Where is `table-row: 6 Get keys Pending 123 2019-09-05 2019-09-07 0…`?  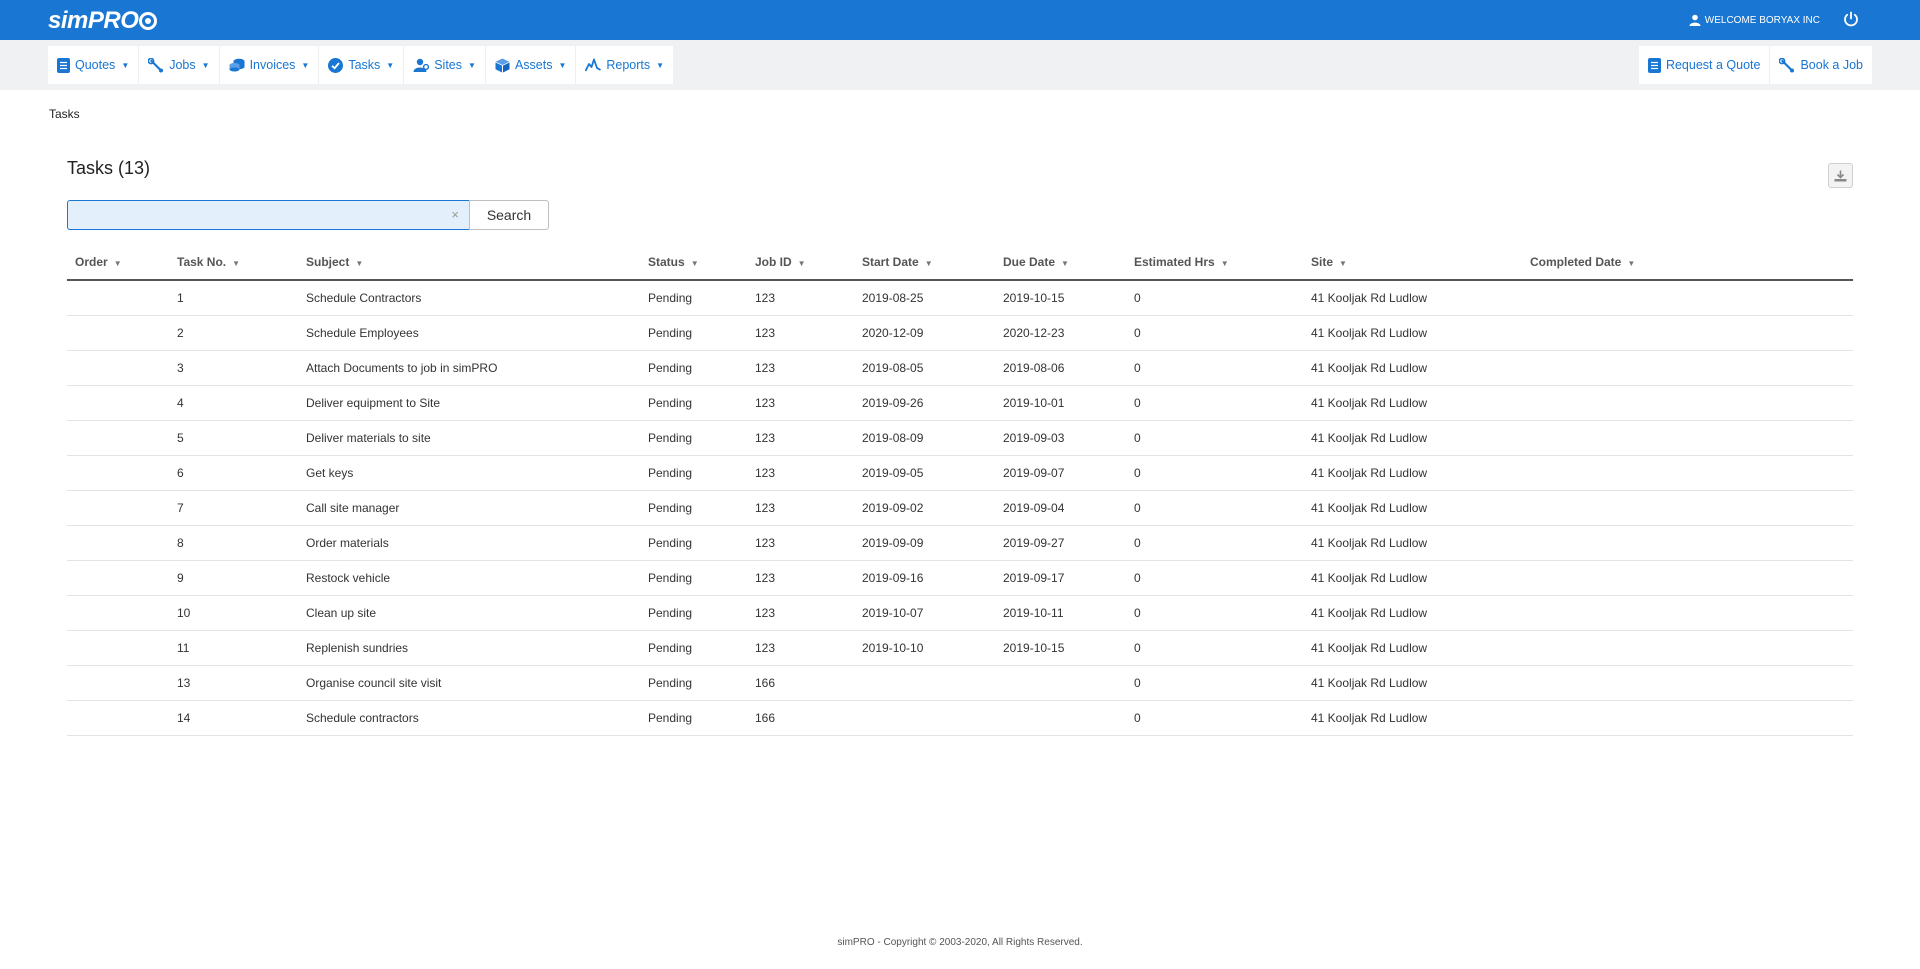 table-row: 6 Get keys Pending 123 2019-09-05 2019-09-07 0… is located at coordinates (960, 473).